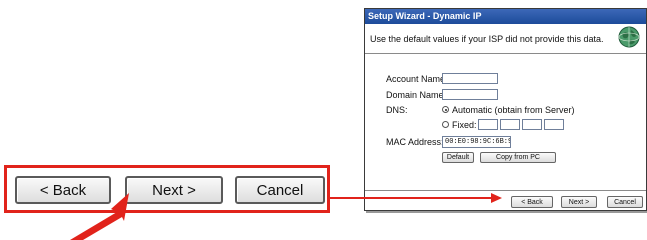 The image size is (647, 240). What do you see at coordinates (99, 216) in the screenshot?
I see `red-pointer-arrow` at bounding box center [99, 216].